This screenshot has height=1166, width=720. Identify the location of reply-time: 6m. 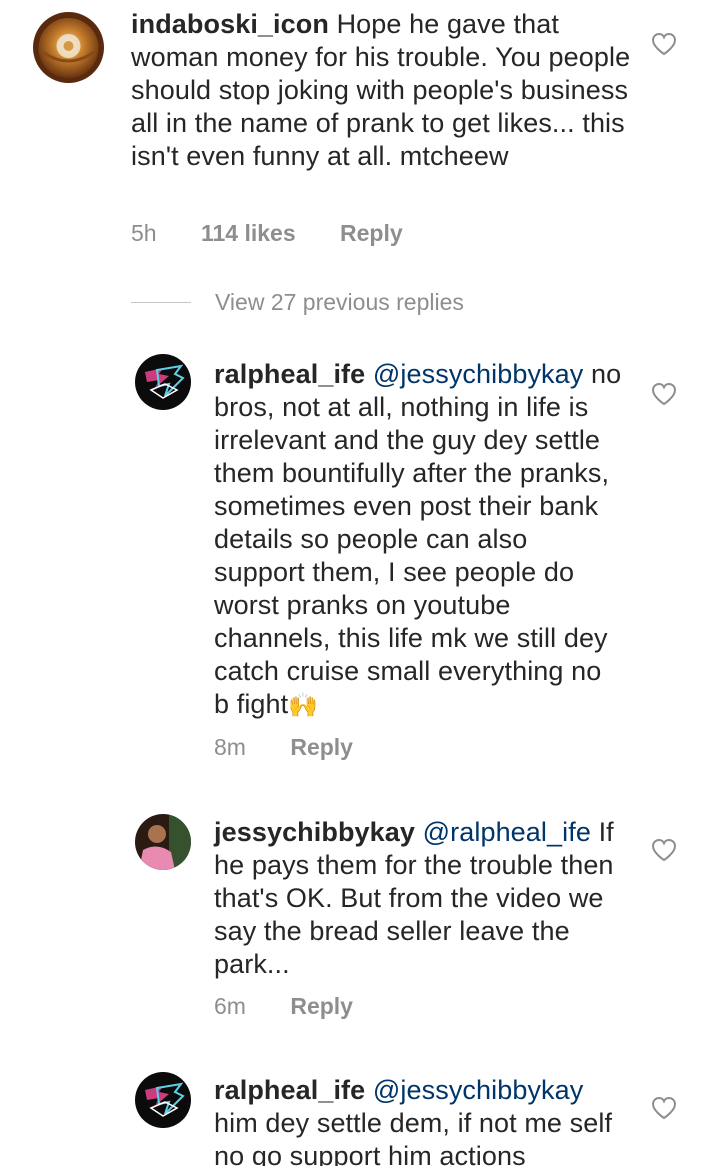
(230, 1006).